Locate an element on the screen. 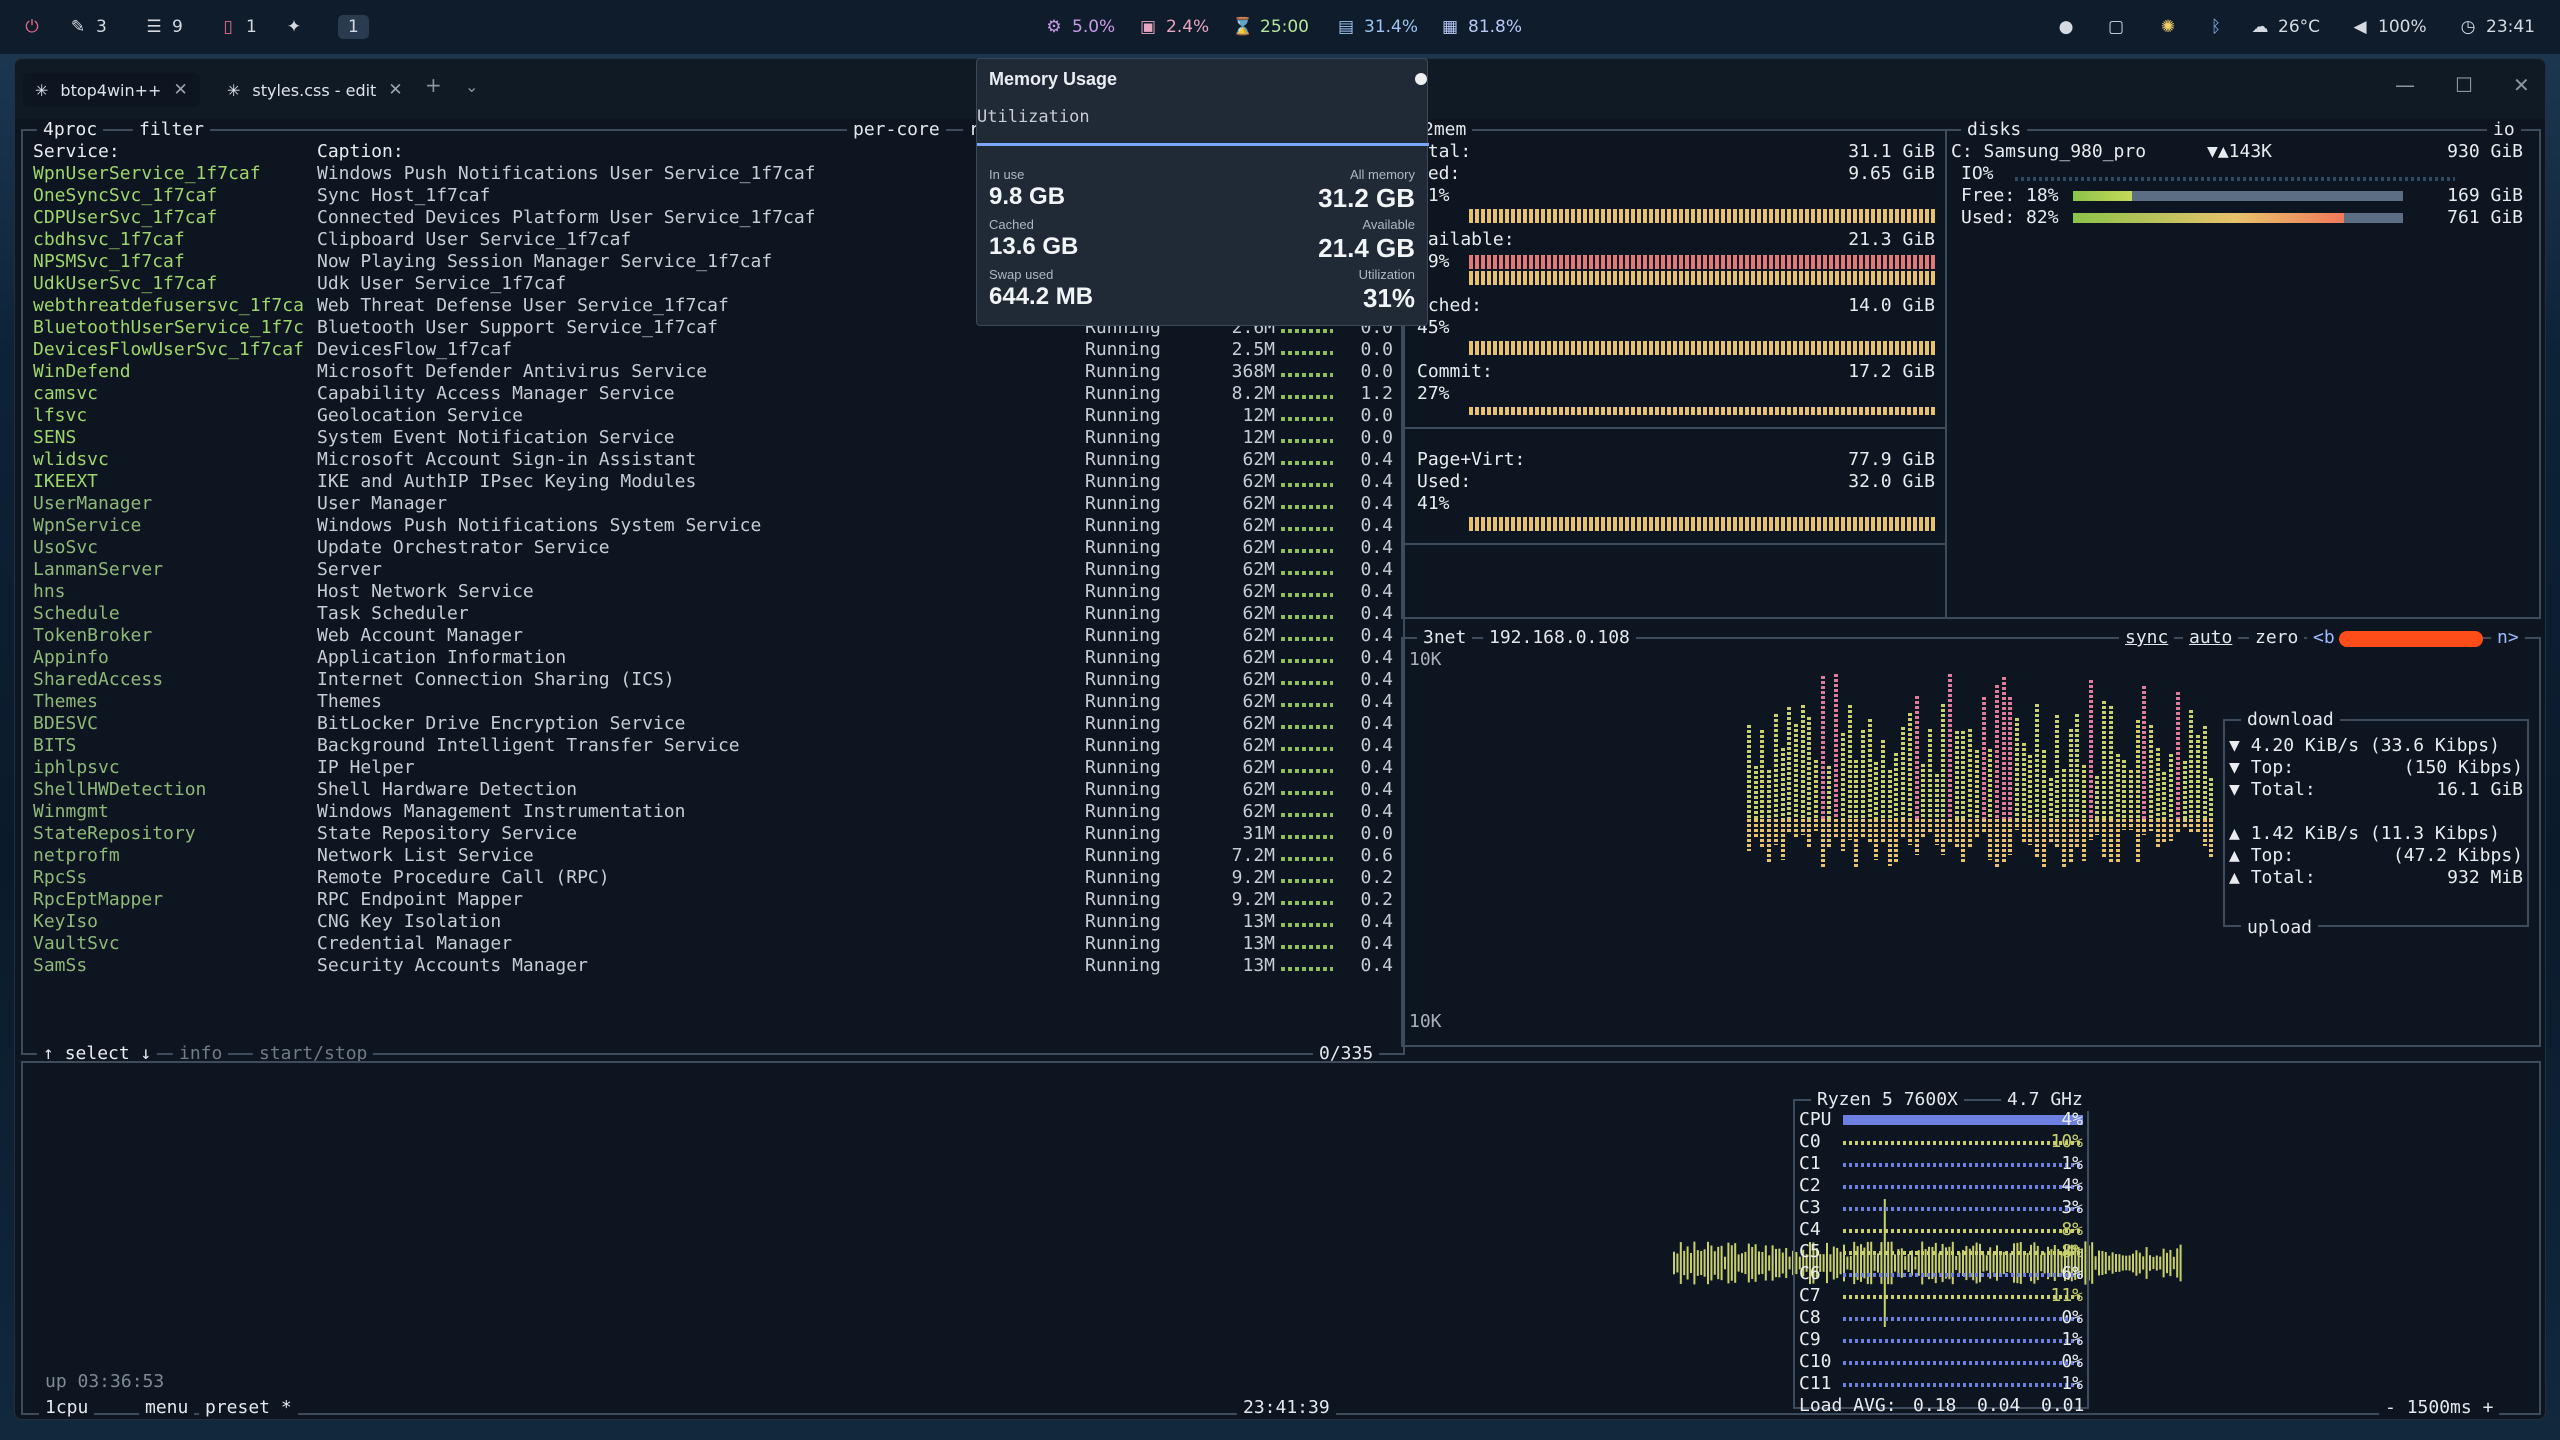 This screenshot has width=2560, height=1440. net-zero-toggle: zero is located at coordinates (2277, 638).